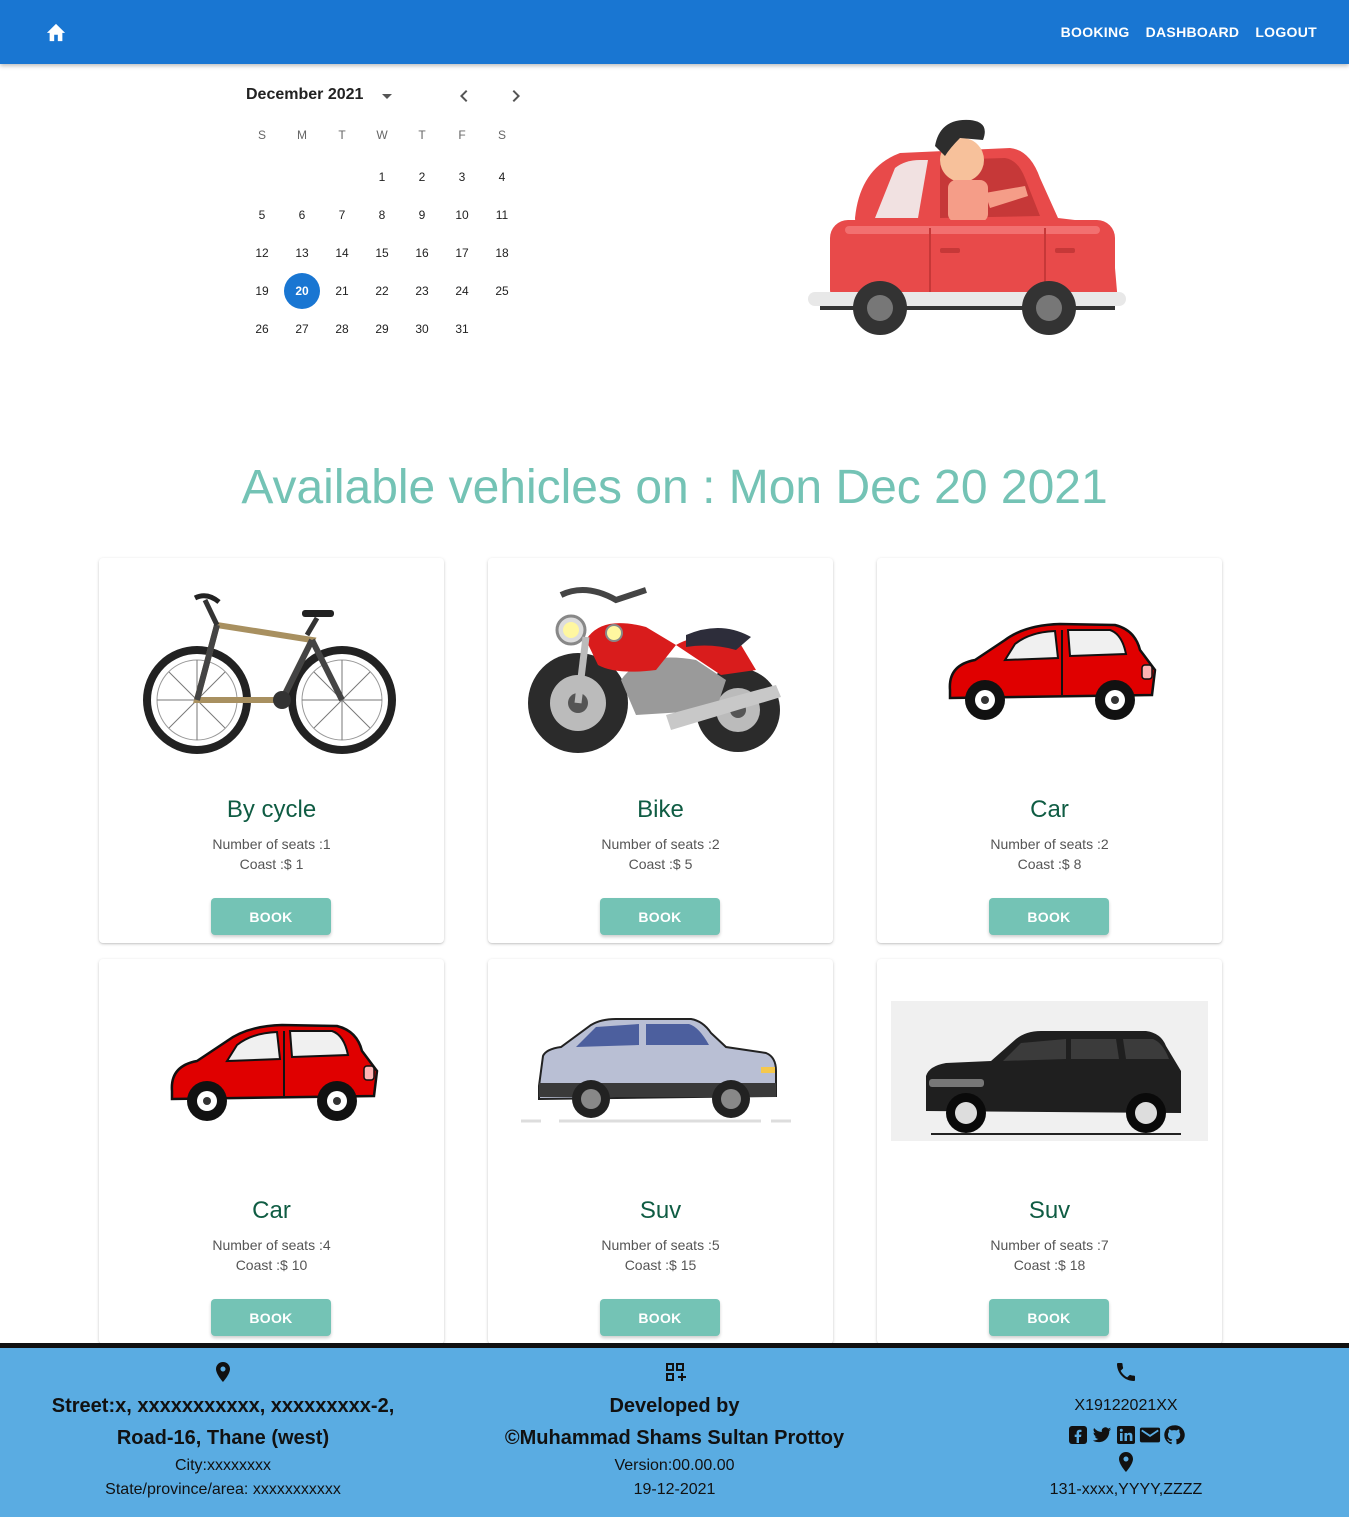 This screenshot has width=1349, height=1517. What do you see at coordinates (56, 32) in the screenshot?
I see `home-button` at bounding box center [56, 32].